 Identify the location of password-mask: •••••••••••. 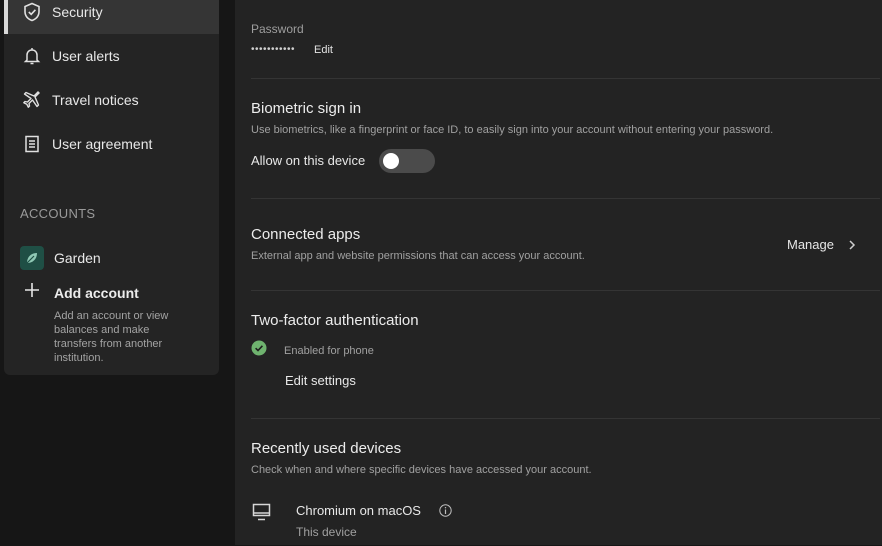
(273, 49).